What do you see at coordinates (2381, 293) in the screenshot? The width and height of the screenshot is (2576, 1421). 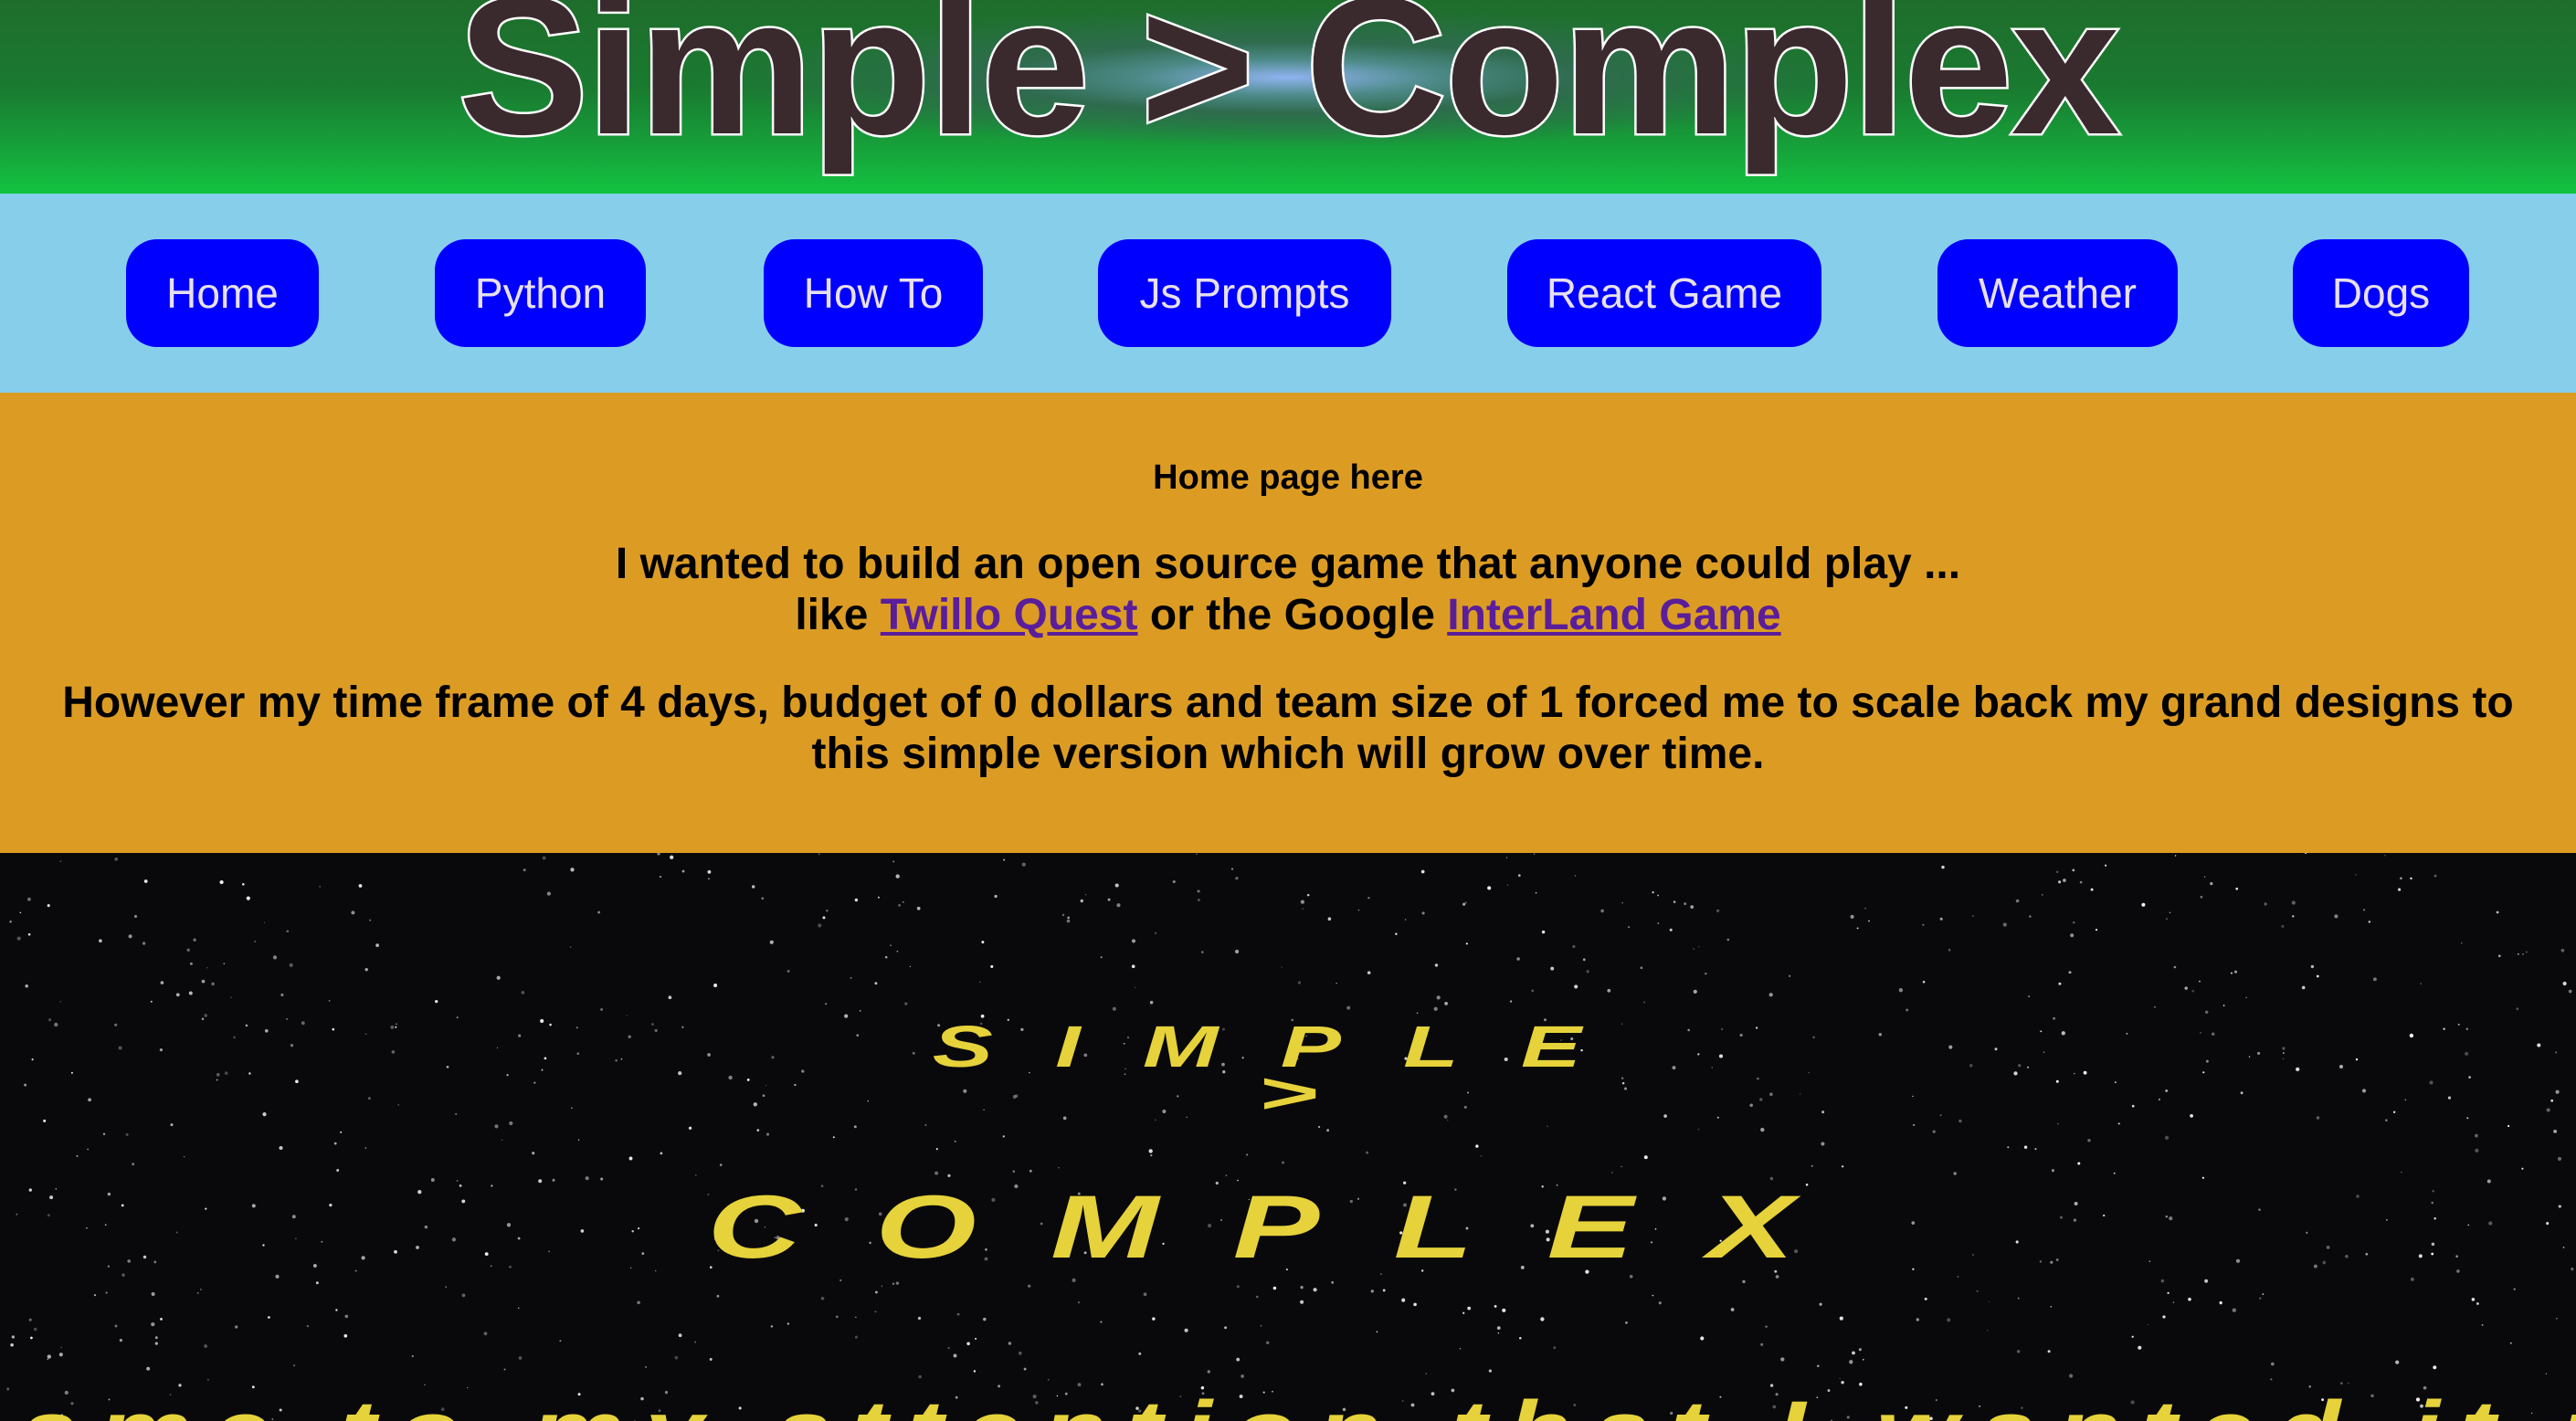 I see `nav-dogs-button: Dogs` at bounding box center [2381, 293].